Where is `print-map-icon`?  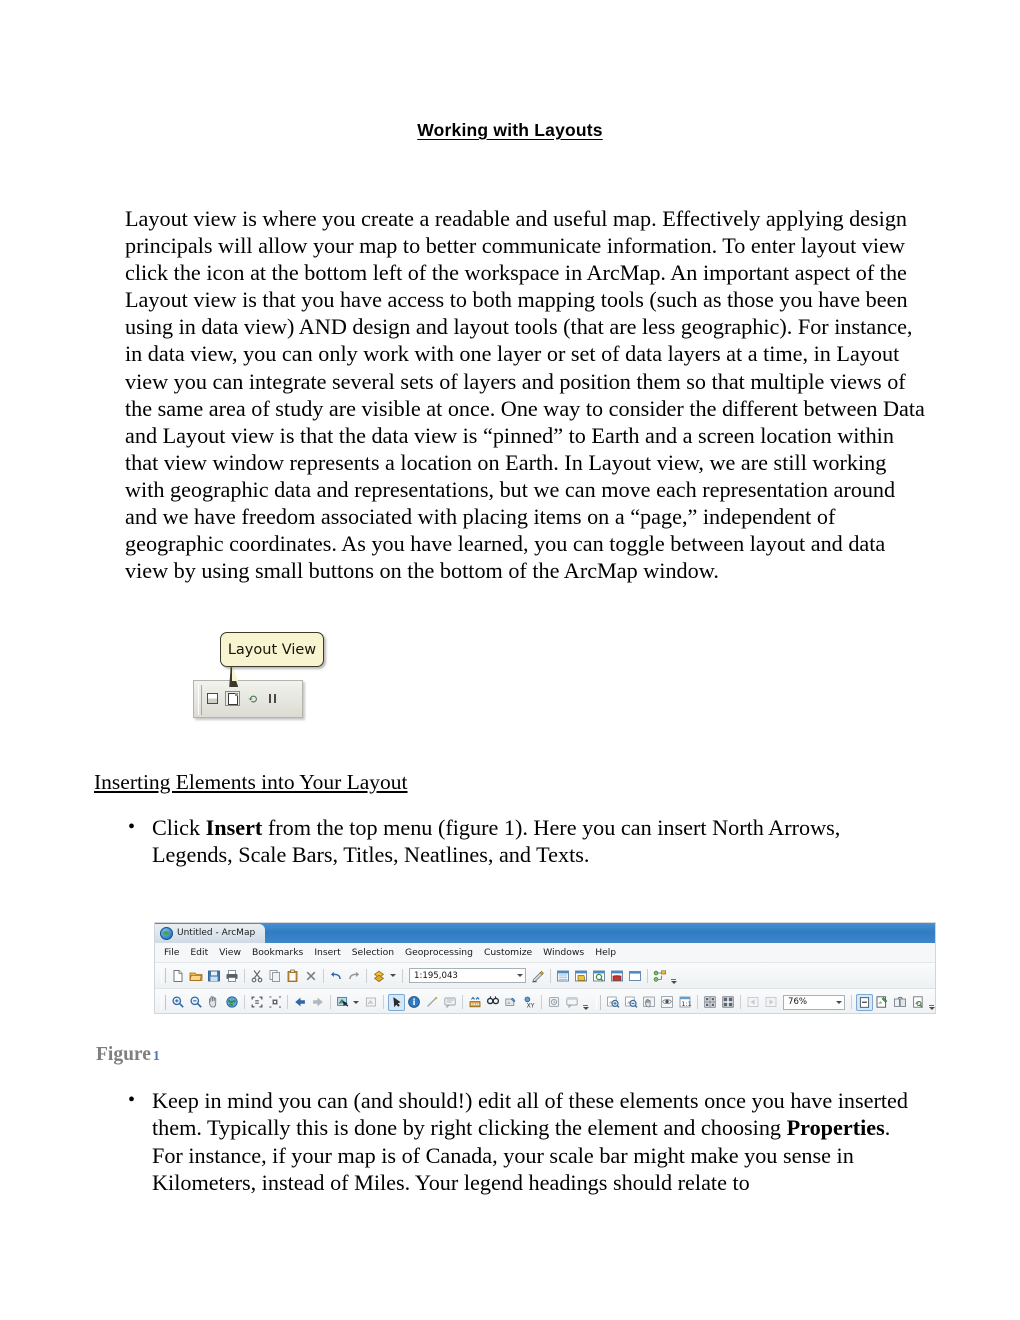
print-map-icon is located at coordinates (232, 975).